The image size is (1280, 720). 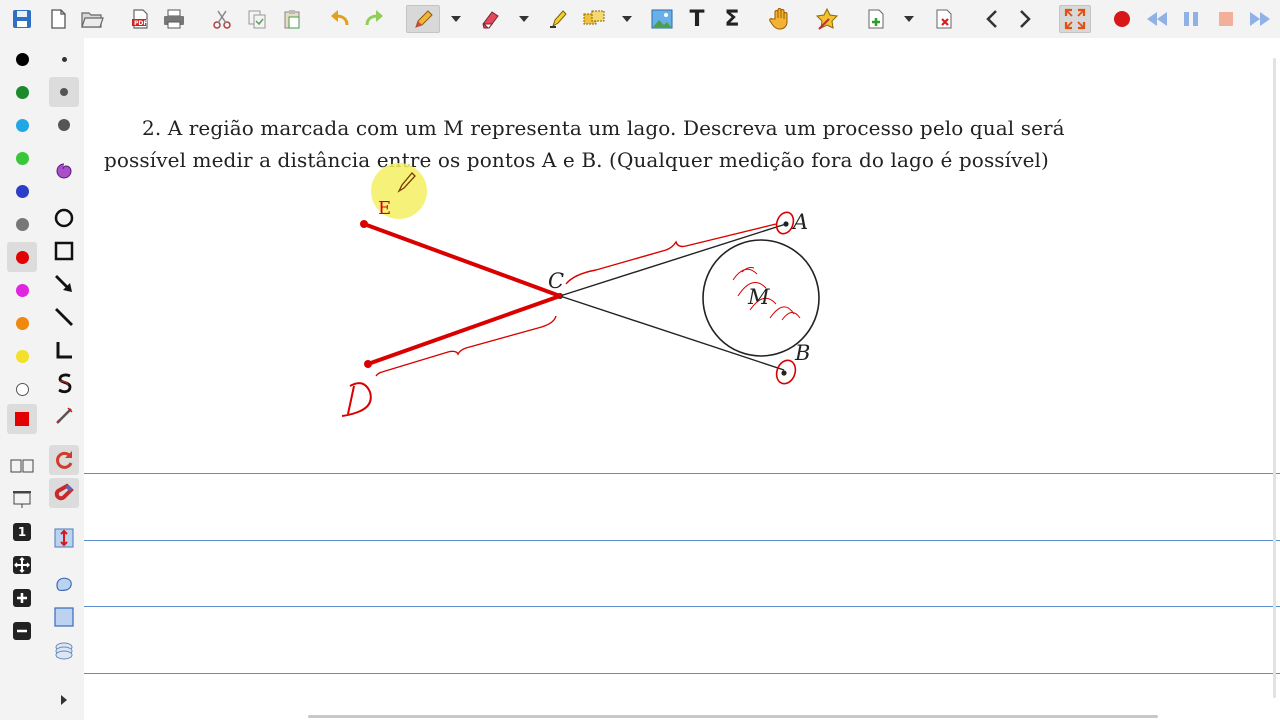 I want to click on left-sidebar: 1, so click(x=42, y=379).